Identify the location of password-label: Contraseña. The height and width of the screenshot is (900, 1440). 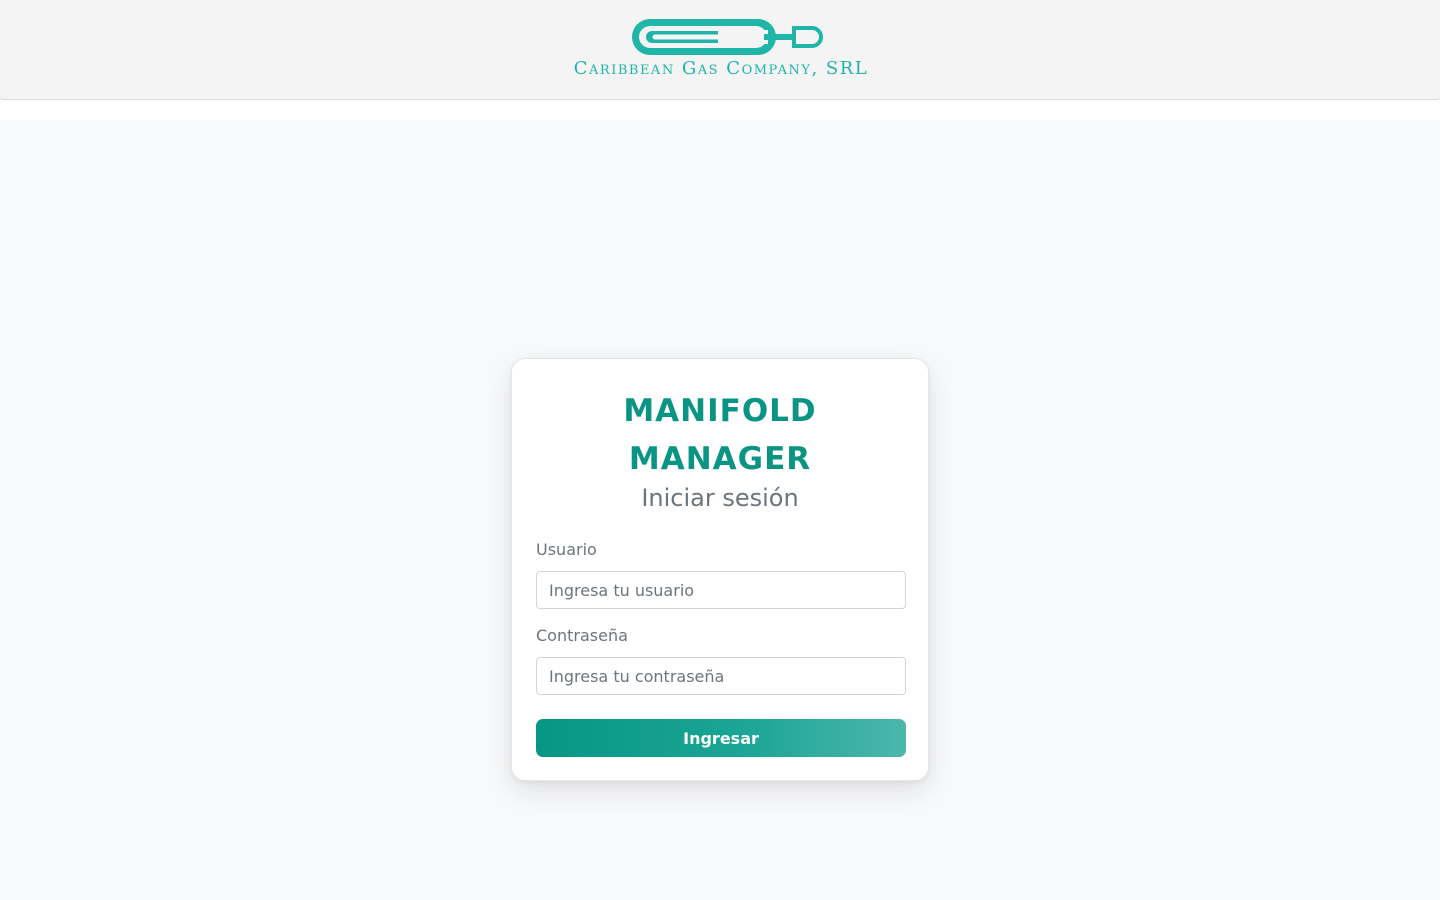
(582, 635).